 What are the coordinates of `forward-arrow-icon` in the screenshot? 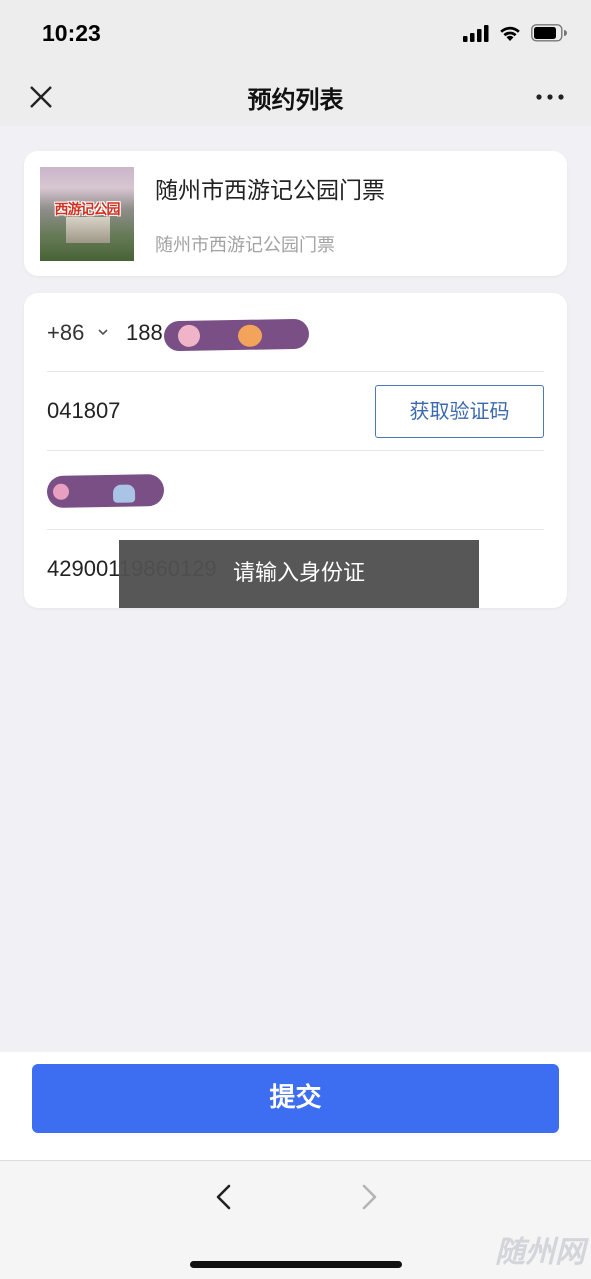 It's located at (369, 1197).